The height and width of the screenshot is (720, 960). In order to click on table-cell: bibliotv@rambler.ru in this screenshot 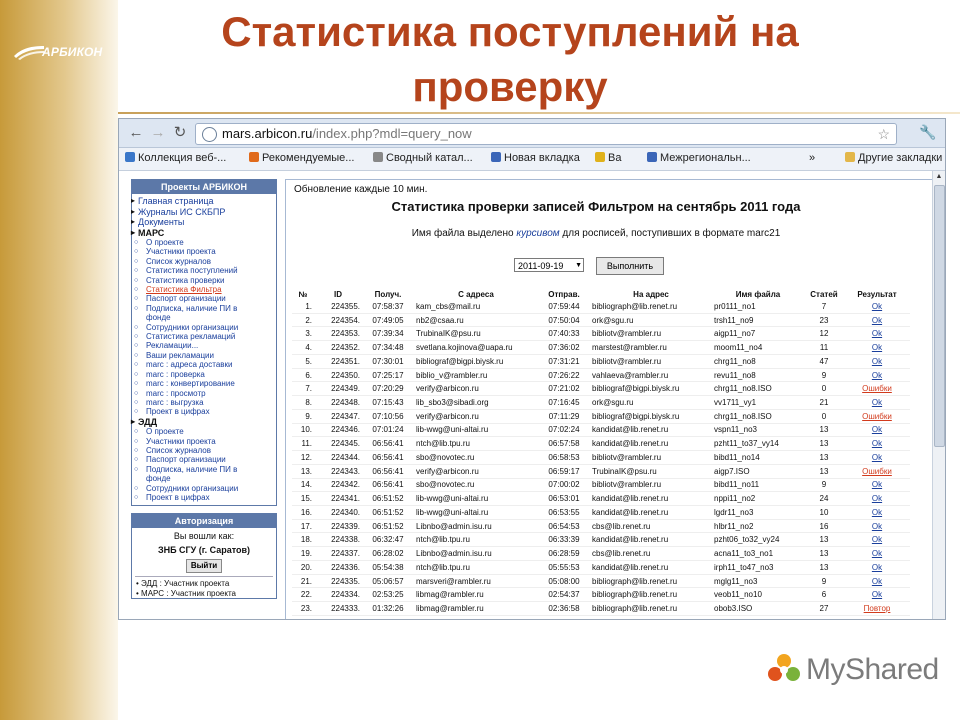, I will do `click(651, 361)`.